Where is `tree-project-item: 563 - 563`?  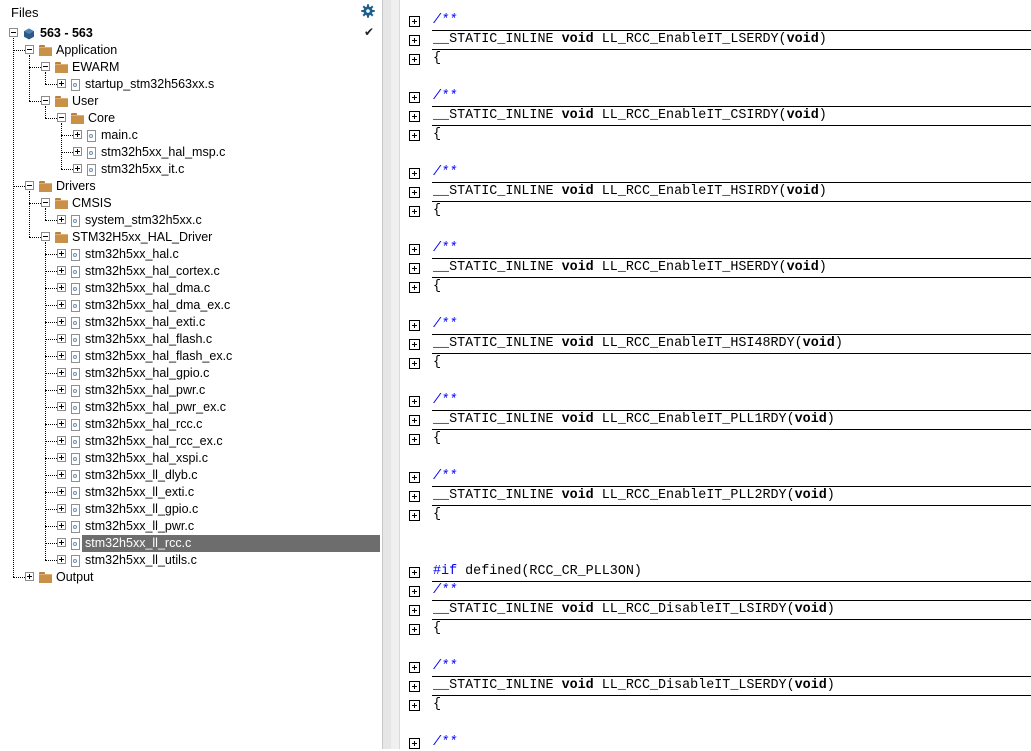 tree-project-item: 563 - 563 is located at coordinates (190, 33).